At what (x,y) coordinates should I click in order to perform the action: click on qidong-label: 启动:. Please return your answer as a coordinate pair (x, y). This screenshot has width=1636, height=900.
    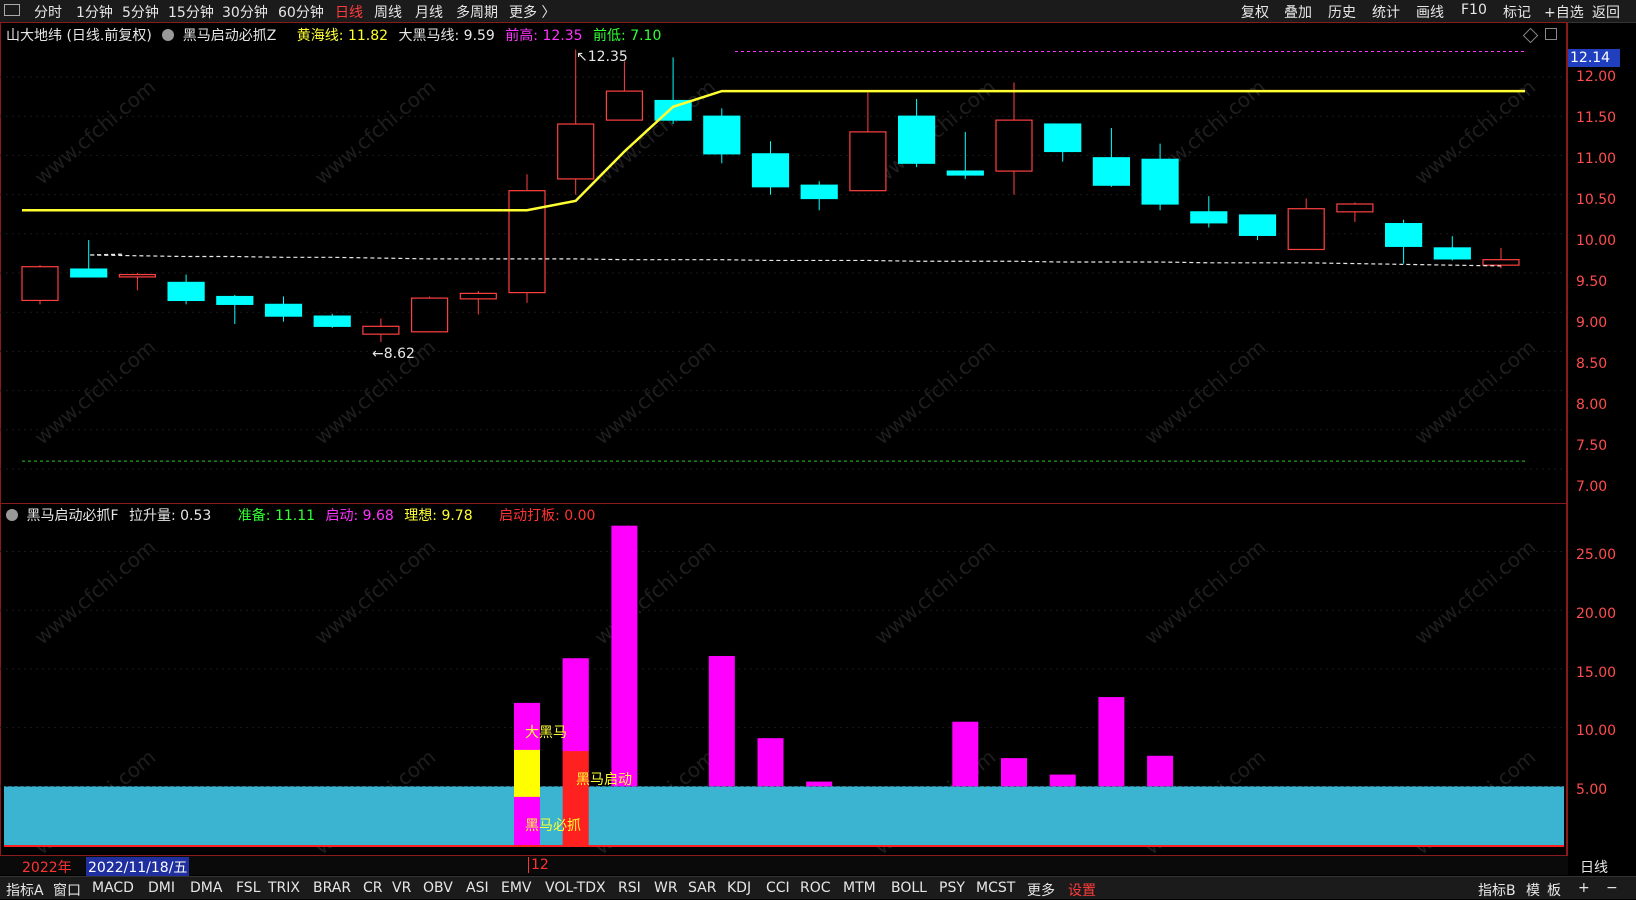
    Looking at the image, I should click on (342, 516).